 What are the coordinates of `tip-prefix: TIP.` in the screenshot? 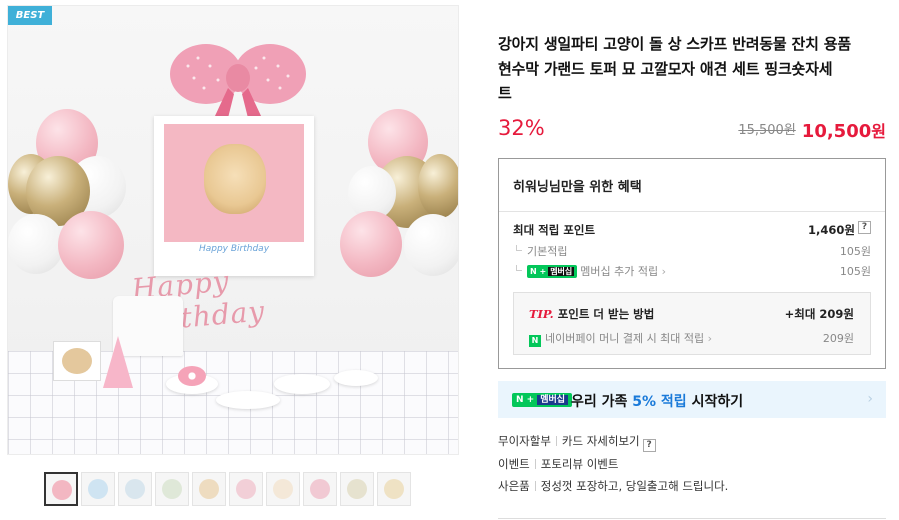 It's located at (541, 314).